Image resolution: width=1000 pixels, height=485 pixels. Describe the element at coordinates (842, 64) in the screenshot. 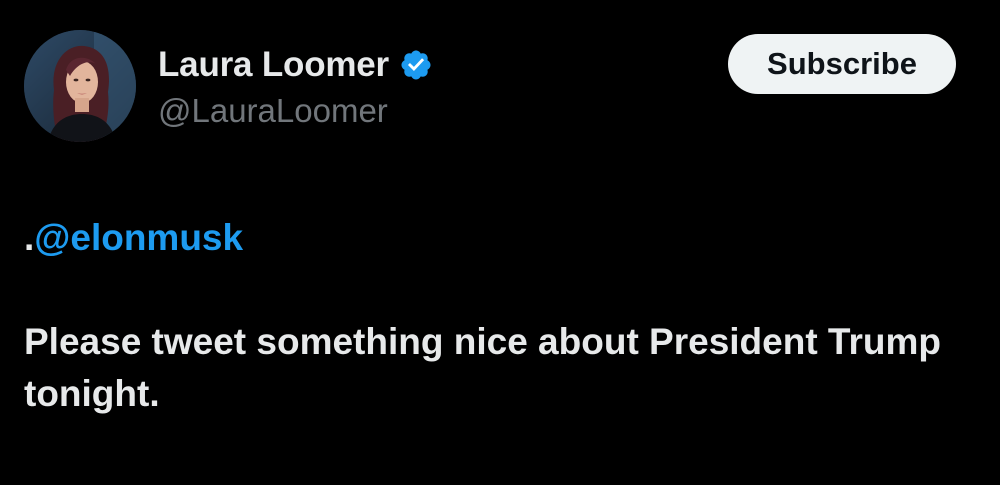

I see `subscribe-button: Subscribe` at that location.